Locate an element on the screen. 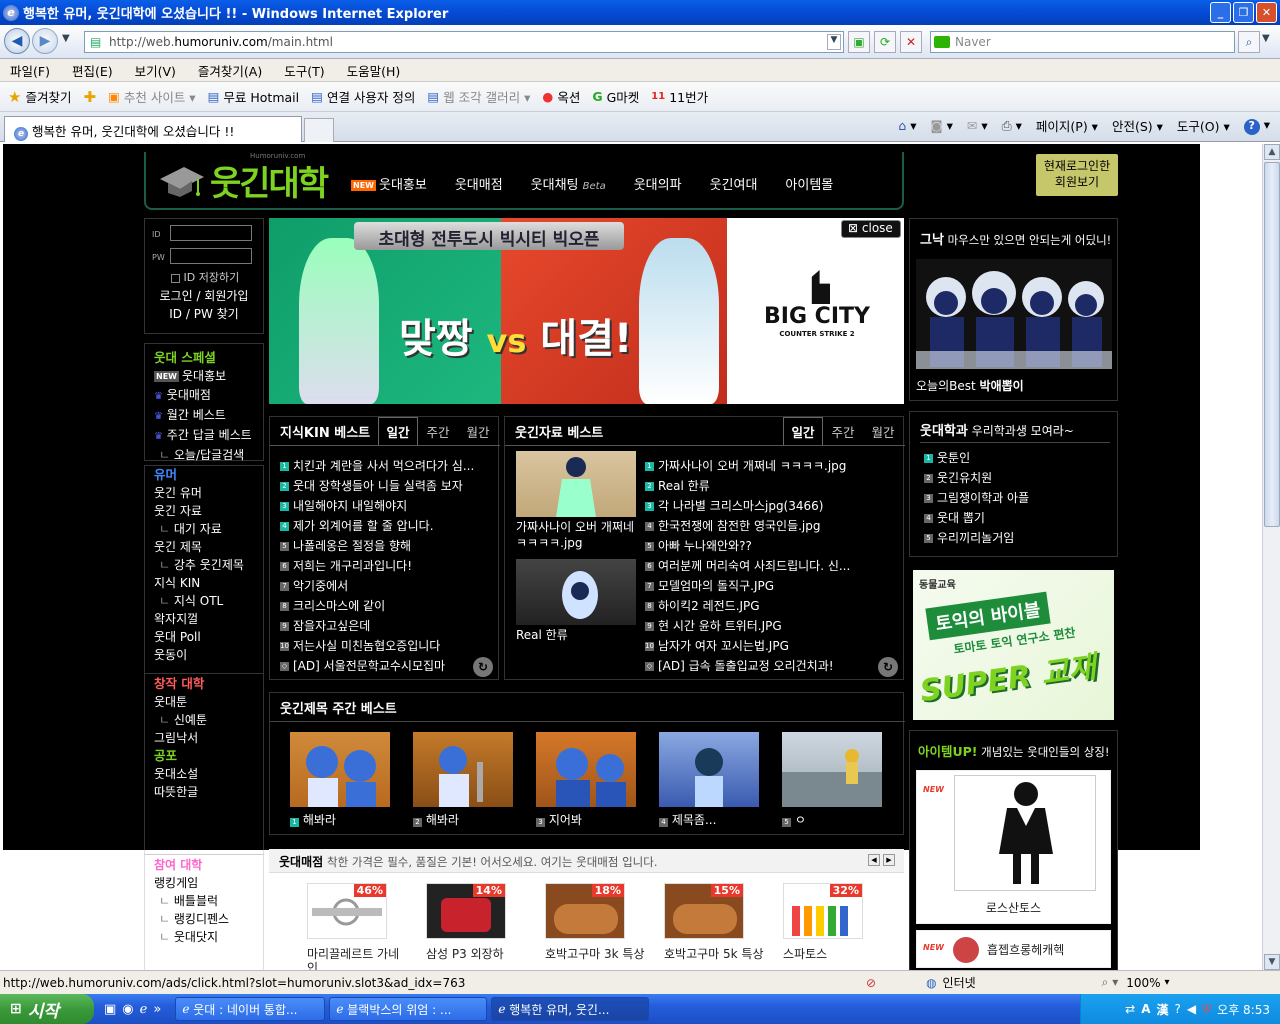  scroll-up-button: ▲ is located at coordinates (1272, 152).